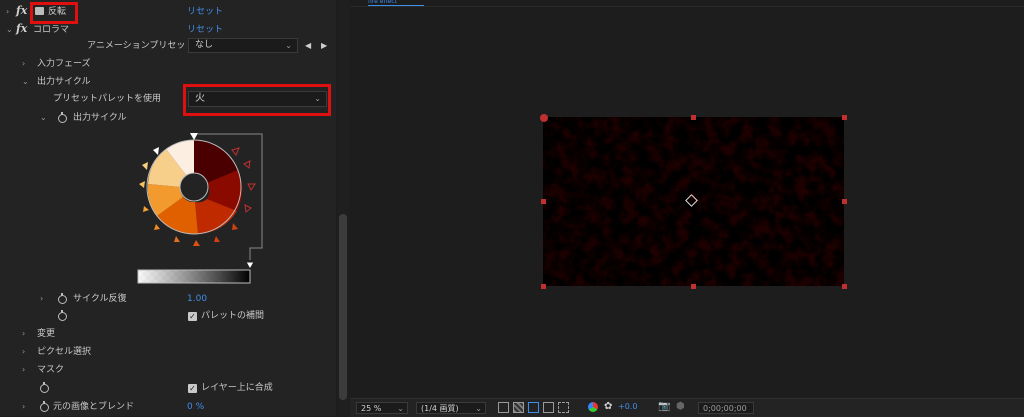 Image resolution: width=1024 pixels, height=417 pixels. What do you see at coordinates (168, 334) in the screenshot?
I see `modify-row: › 変更` at bounding box center [168, 334].